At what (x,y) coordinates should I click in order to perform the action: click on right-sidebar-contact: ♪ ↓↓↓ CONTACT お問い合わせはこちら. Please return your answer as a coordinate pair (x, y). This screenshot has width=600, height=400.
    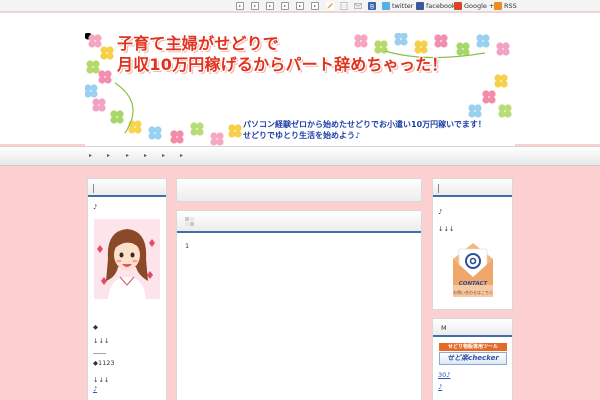
    Looking at the image, I should click on (472, 244).